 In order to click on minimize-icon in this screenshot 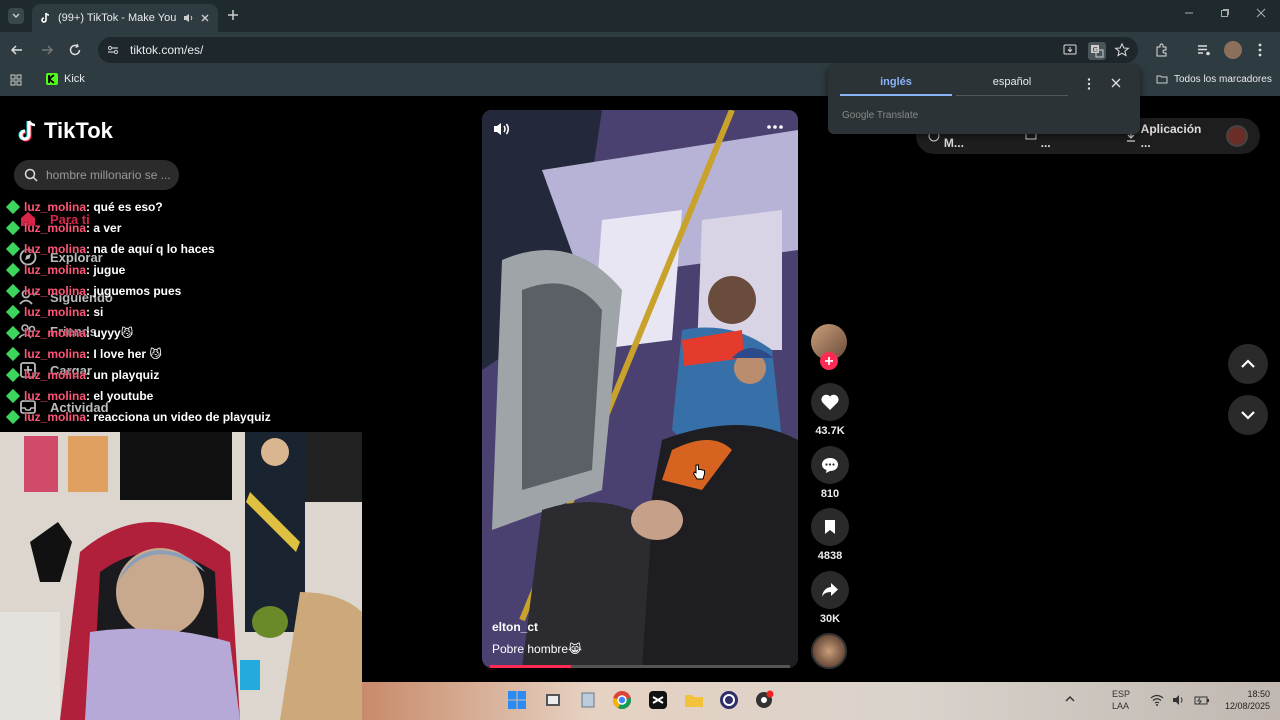, I will do `click(1189, 13)`.